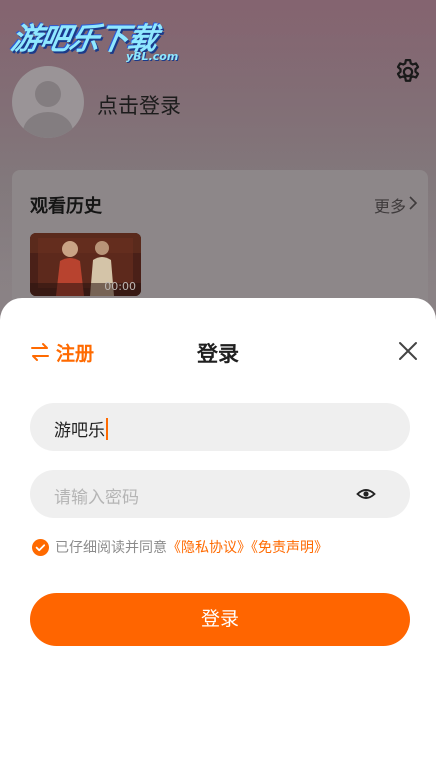 This screenshot has height=777, width=436. Describe the element at coordinates (220, 427) in the screenshot. I see `username-input: 游吧乐` at that location.